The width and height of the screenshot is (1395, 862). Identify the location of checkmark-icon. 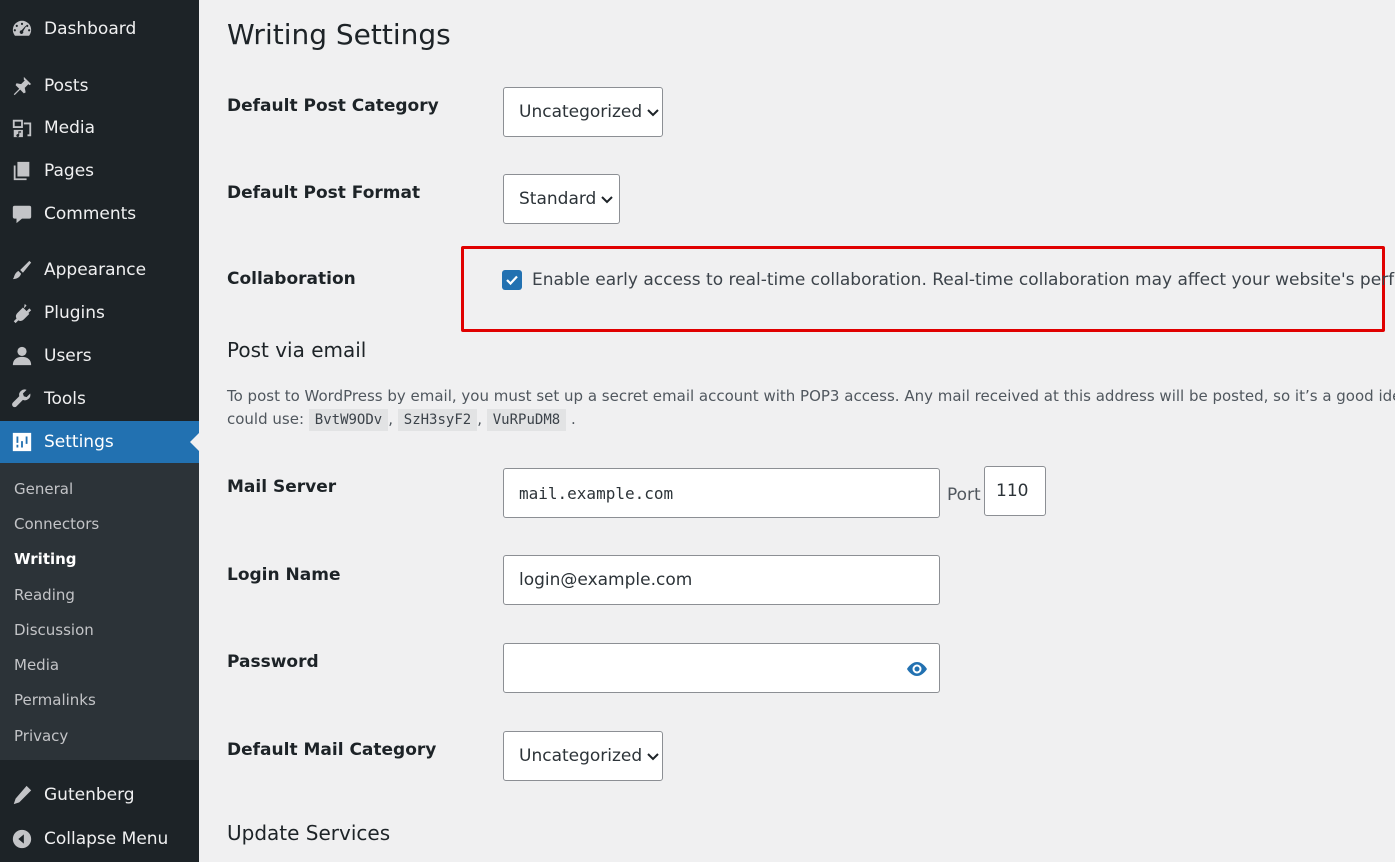
(512, 280).